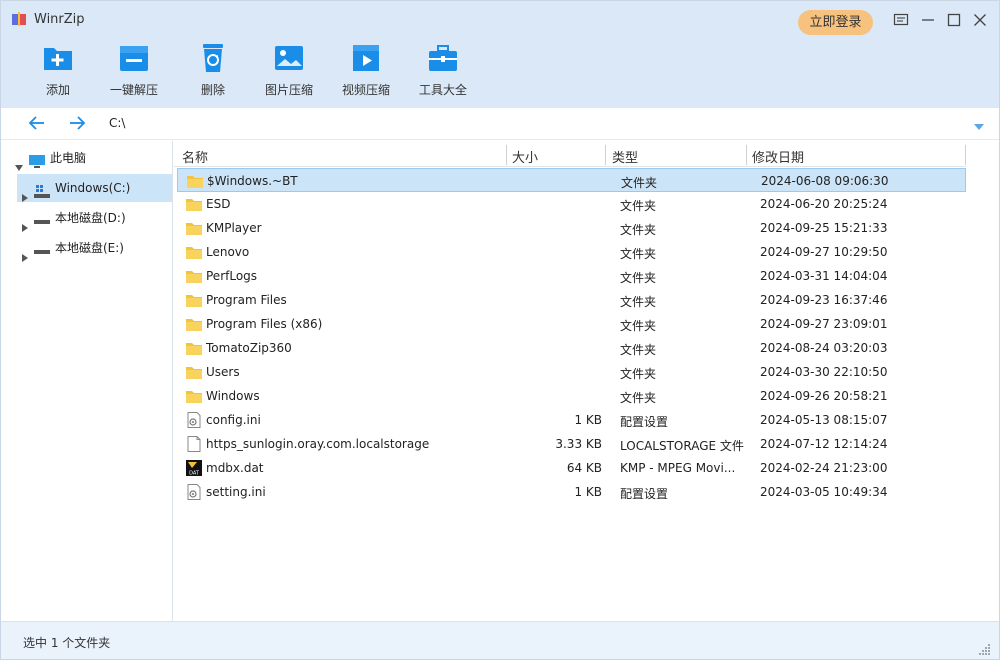 The height and width of the screenshot is (660, 1000). Describe the element at coordinates (194, 444) in the screenshot. I see `file-icon` at that location.